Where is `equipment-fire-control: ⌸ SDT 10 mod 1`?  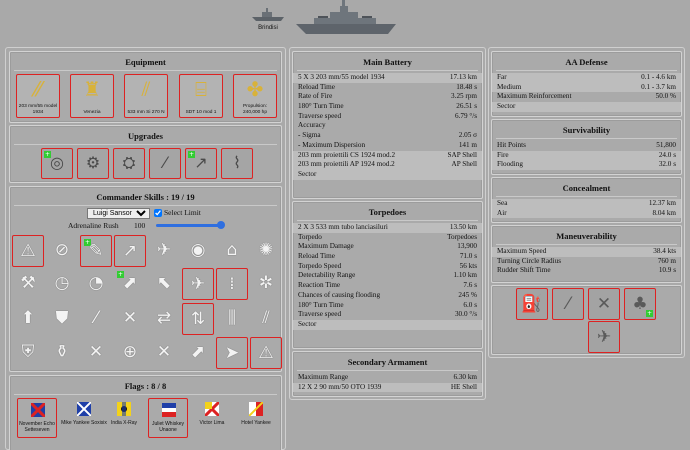
equipment-fire-control: ⌸ SDT 10 mod 1 is located at coordinates (201, 96).